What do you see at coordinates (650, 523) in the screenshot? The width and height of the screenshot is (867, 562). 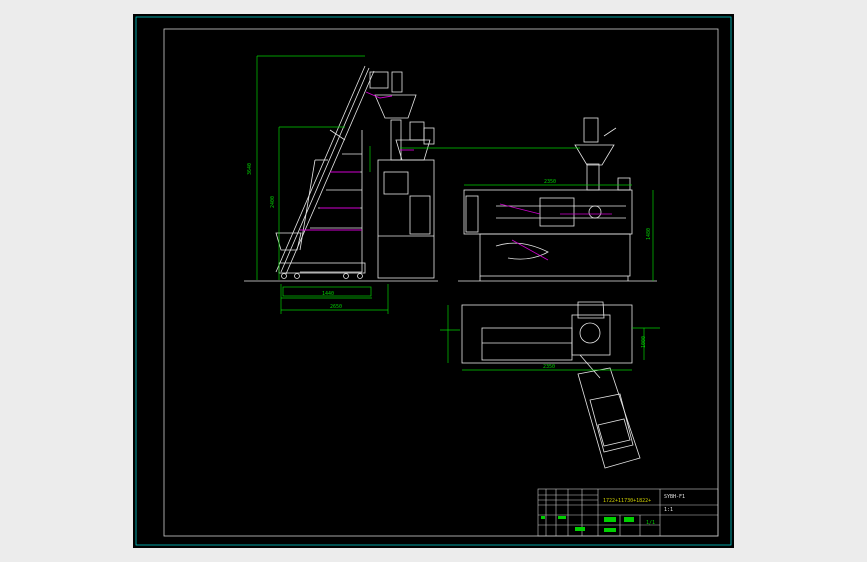 I see `small-note: 1/1` at bounding box center [650, 523].